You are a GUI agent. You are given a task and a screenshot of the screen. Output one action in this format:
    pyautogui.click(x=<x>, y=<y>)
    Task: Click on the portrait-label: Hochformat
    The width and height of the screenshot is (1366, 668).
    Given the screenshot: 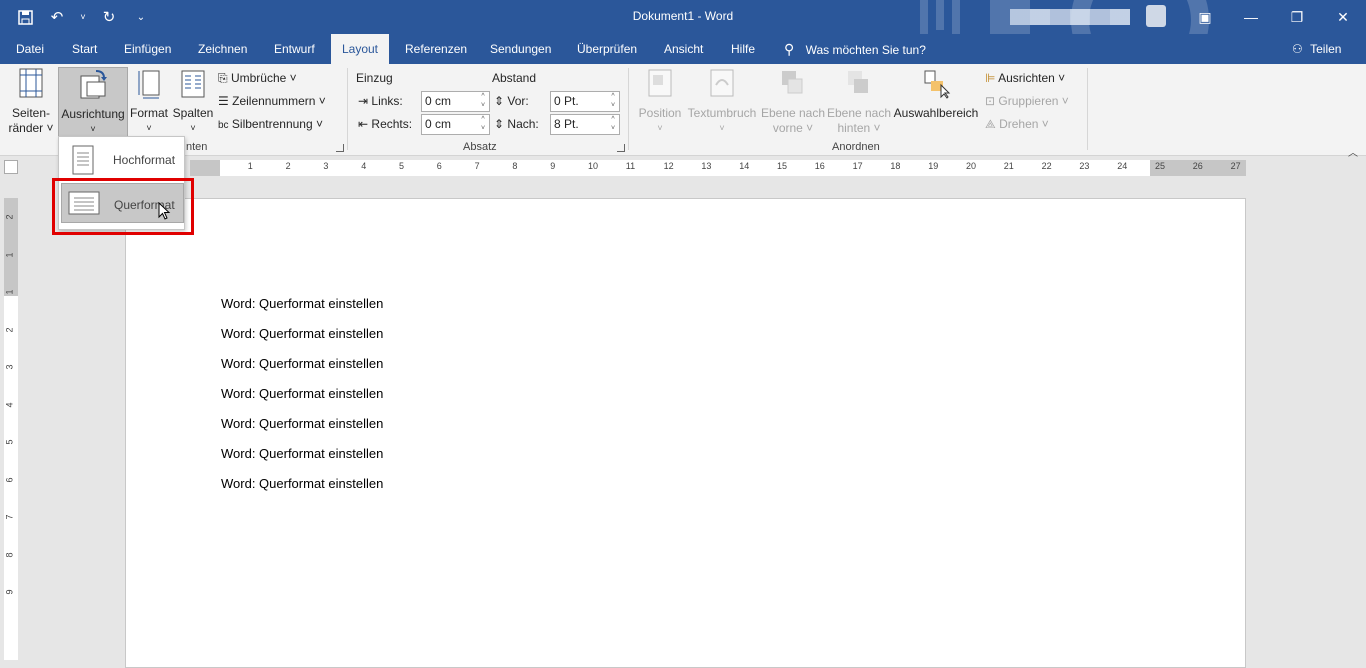 What is the action you would take?
    pyautogui.click(x=144, y=160)
    